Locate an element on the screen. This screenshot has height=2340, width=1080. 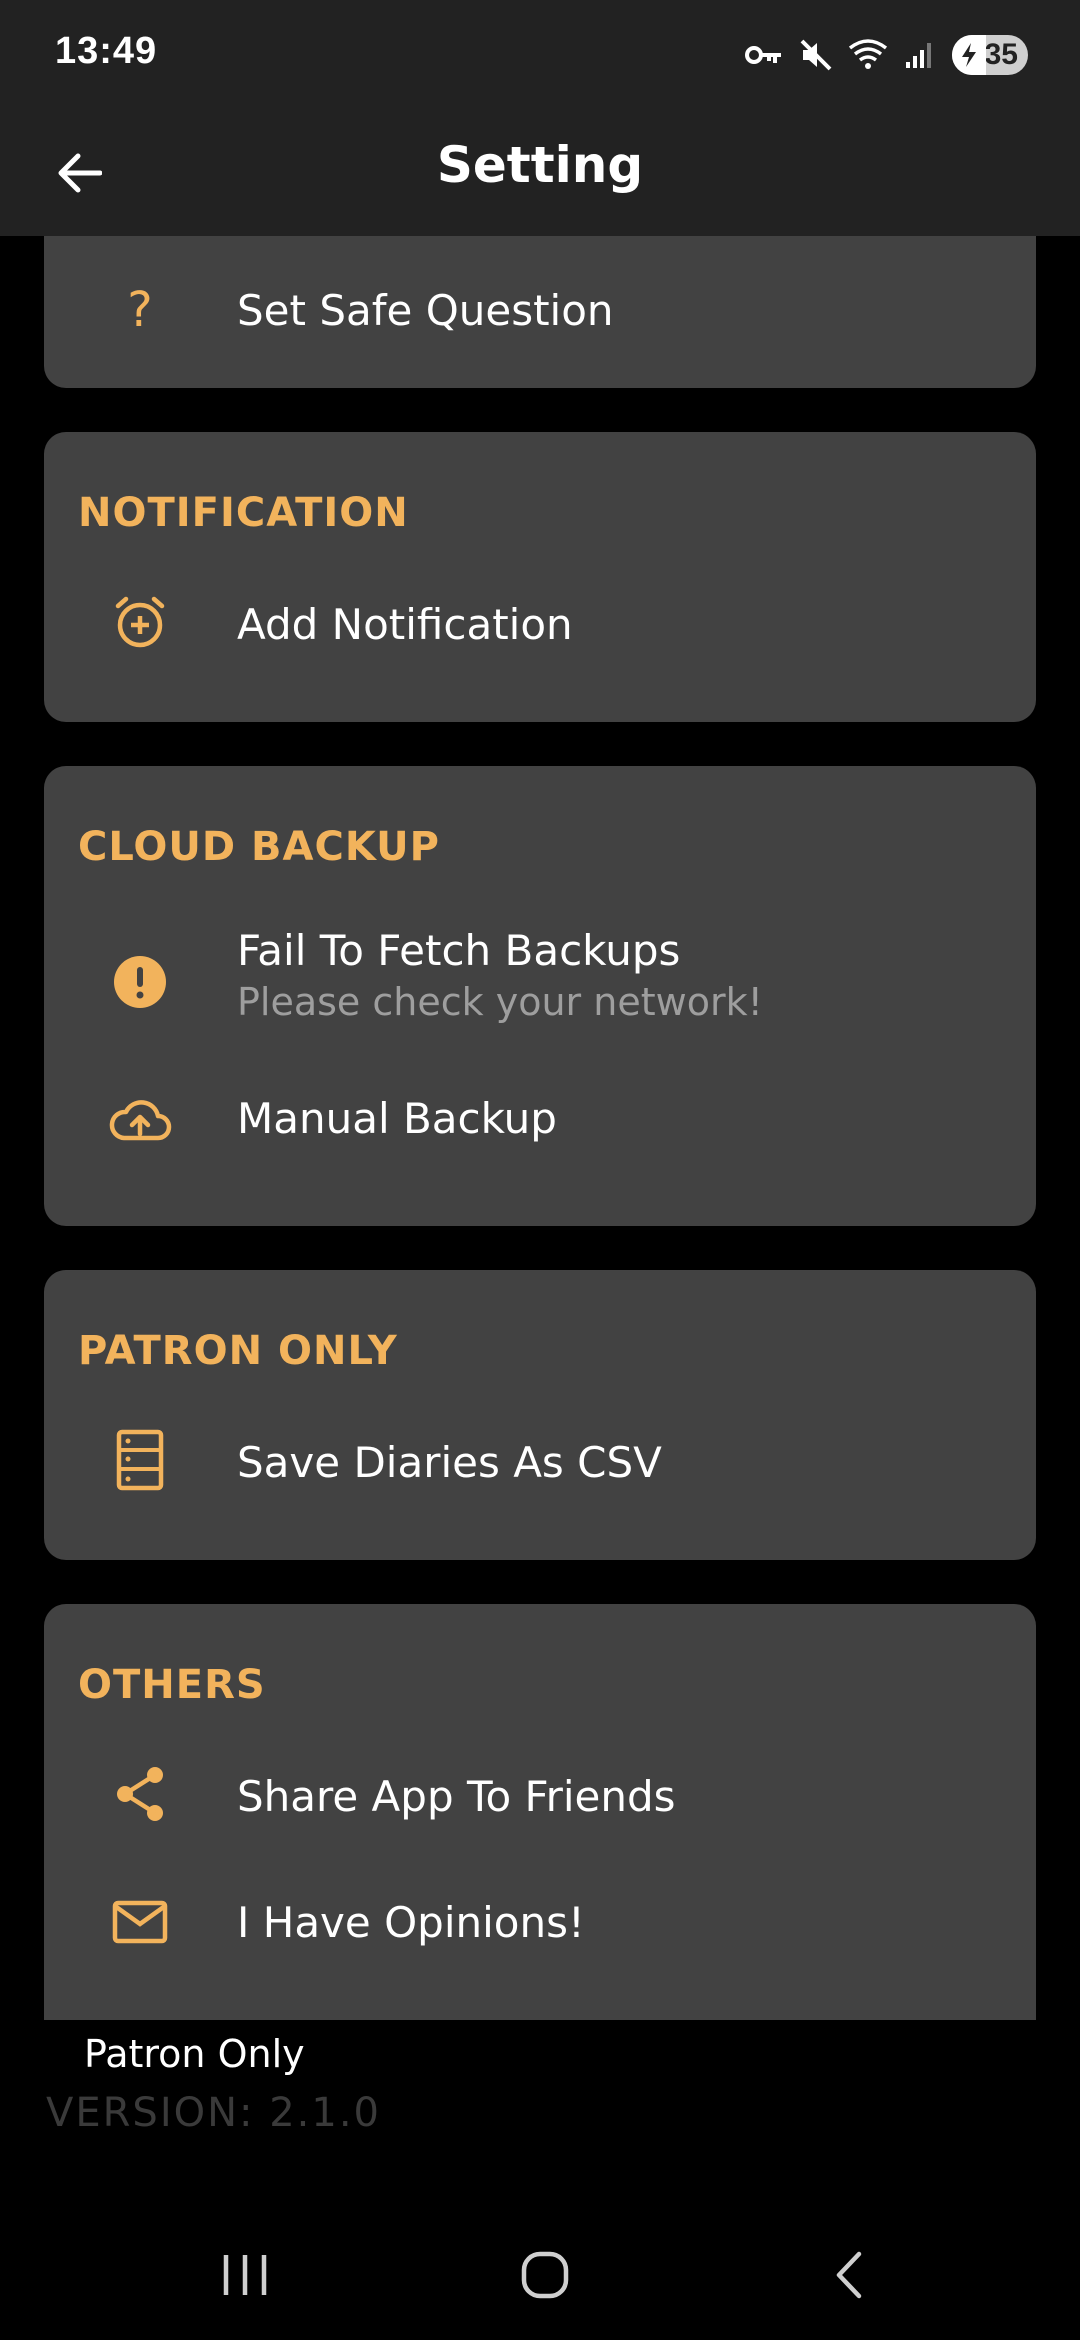
save-diaries-csv-item: Save Diaries As CSV is located at coordinates (540, 1465).